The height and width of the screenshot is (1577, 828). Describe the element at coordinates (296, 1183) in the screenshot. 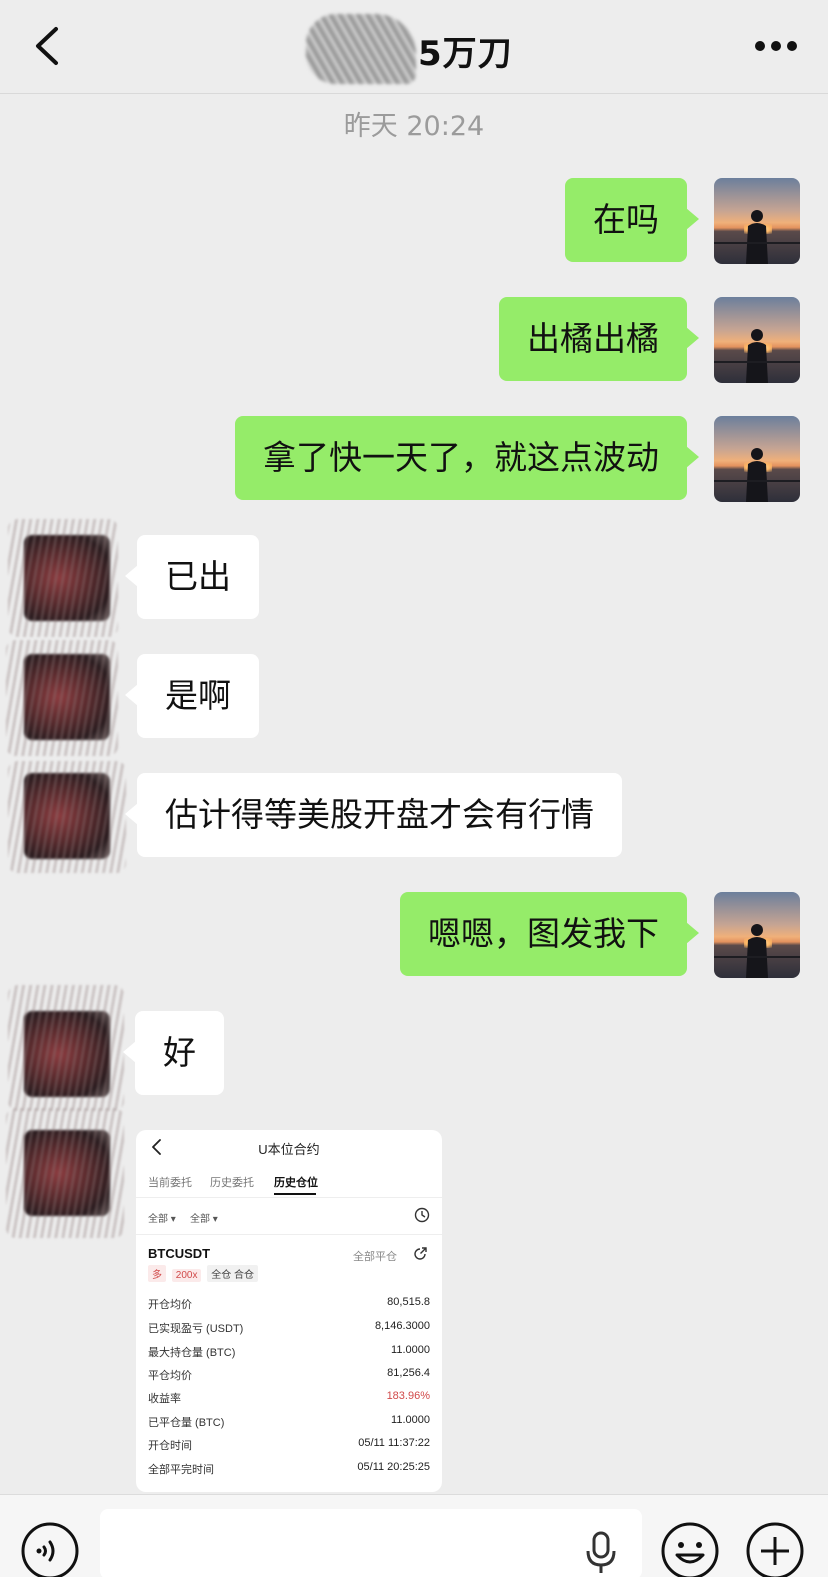

I see `tab-position-history: 历史仓位` at that location.